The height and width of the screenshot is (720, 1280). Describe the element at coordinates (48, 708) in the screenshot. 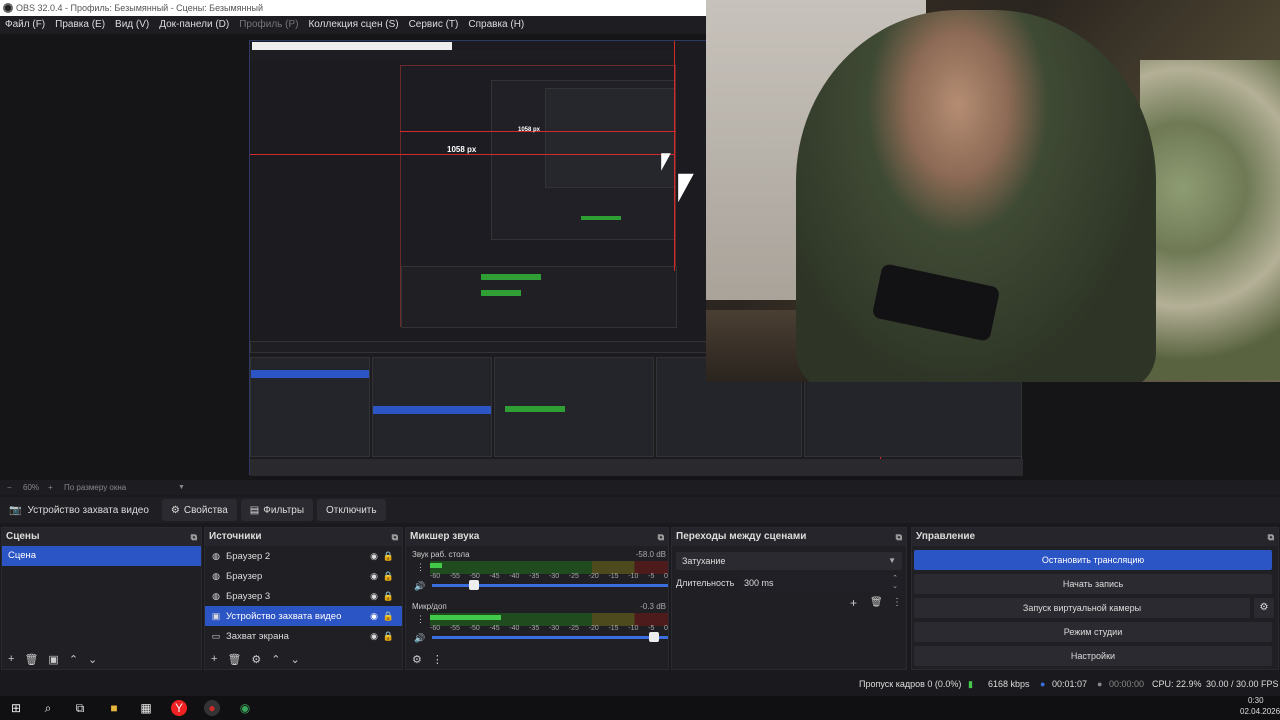

I see `search-icon: ⌕` at that location.